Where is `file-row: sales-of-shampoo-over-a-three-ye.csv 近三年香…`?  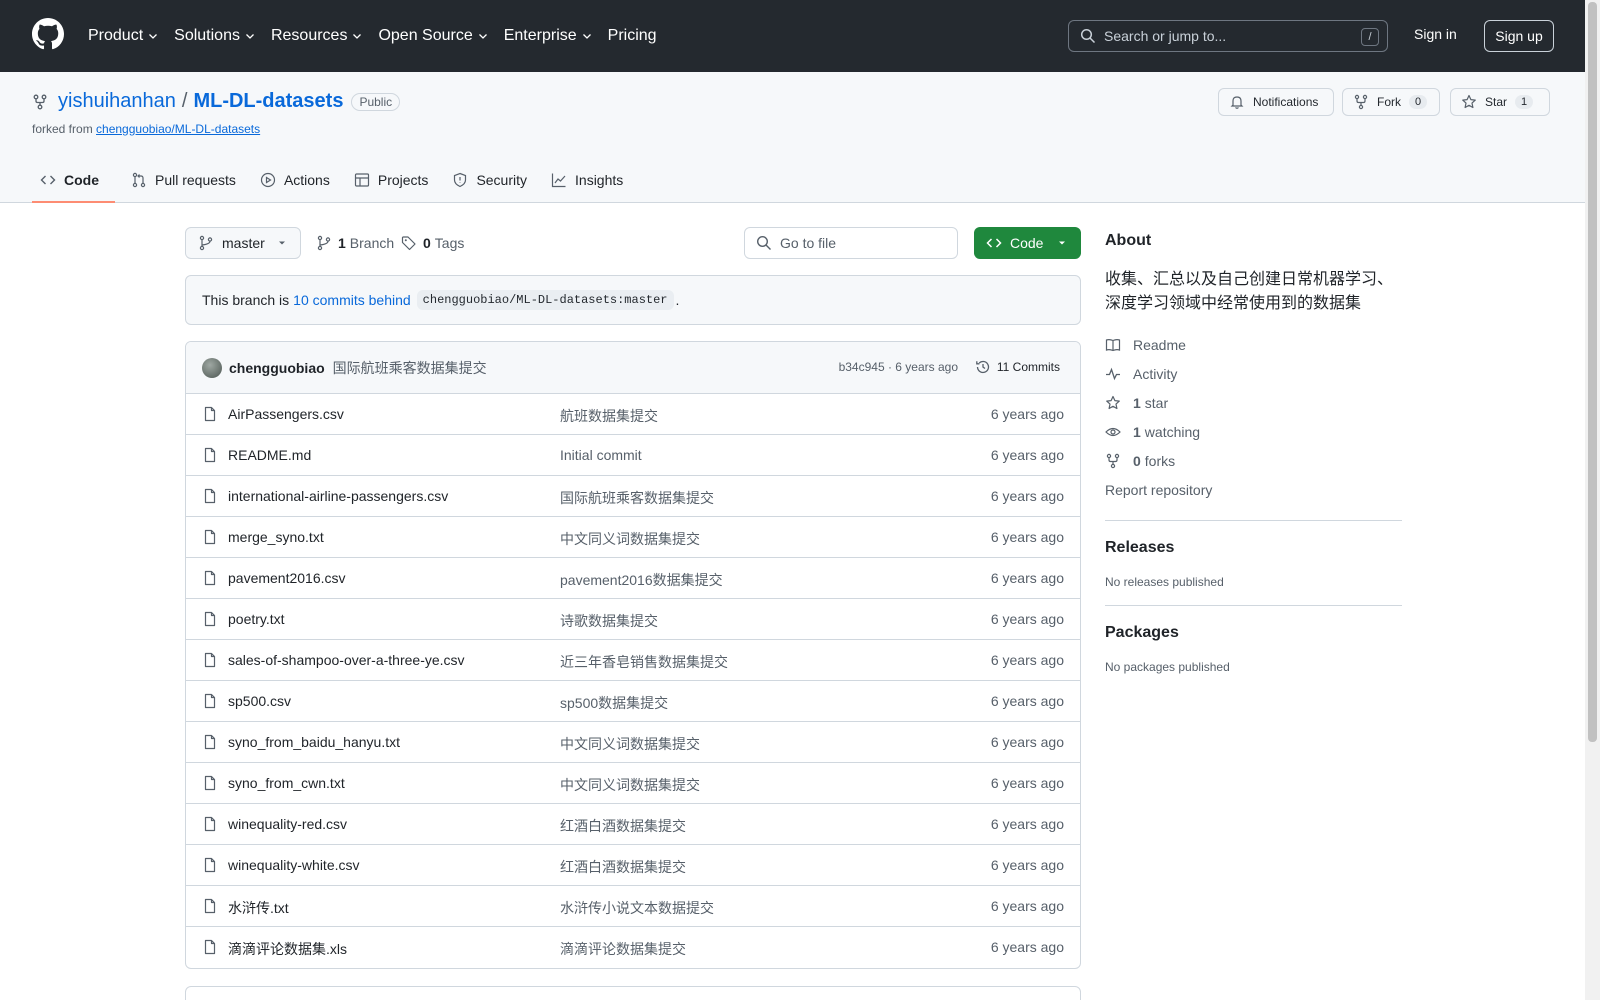
file-row: sales-of-shampoo-over-a-three-ye.csv 近三年香… is located at coordinates (633, 660).